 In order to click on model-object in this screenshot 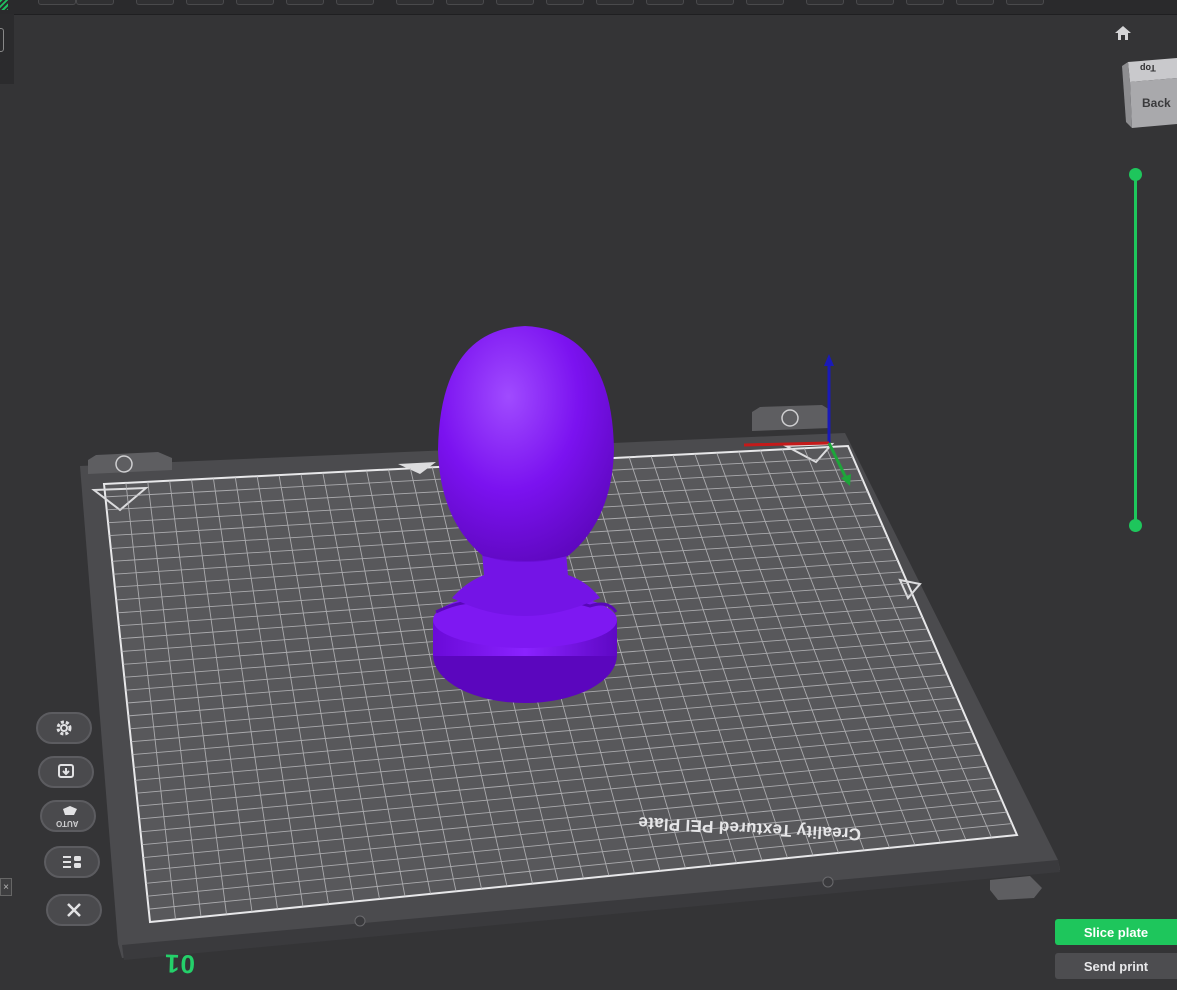, I will do `click(525, 514)`.